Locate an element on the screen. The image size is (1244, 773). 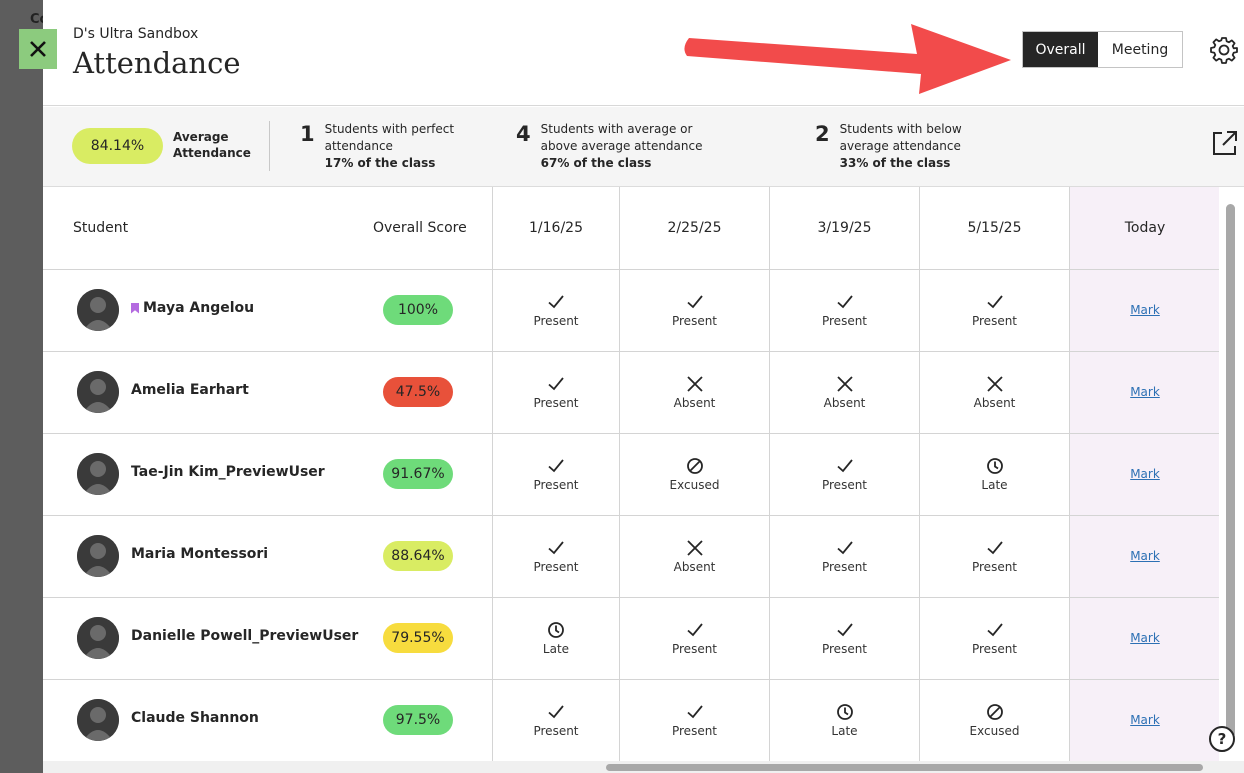
close-button is located at coordinates (38, 49).